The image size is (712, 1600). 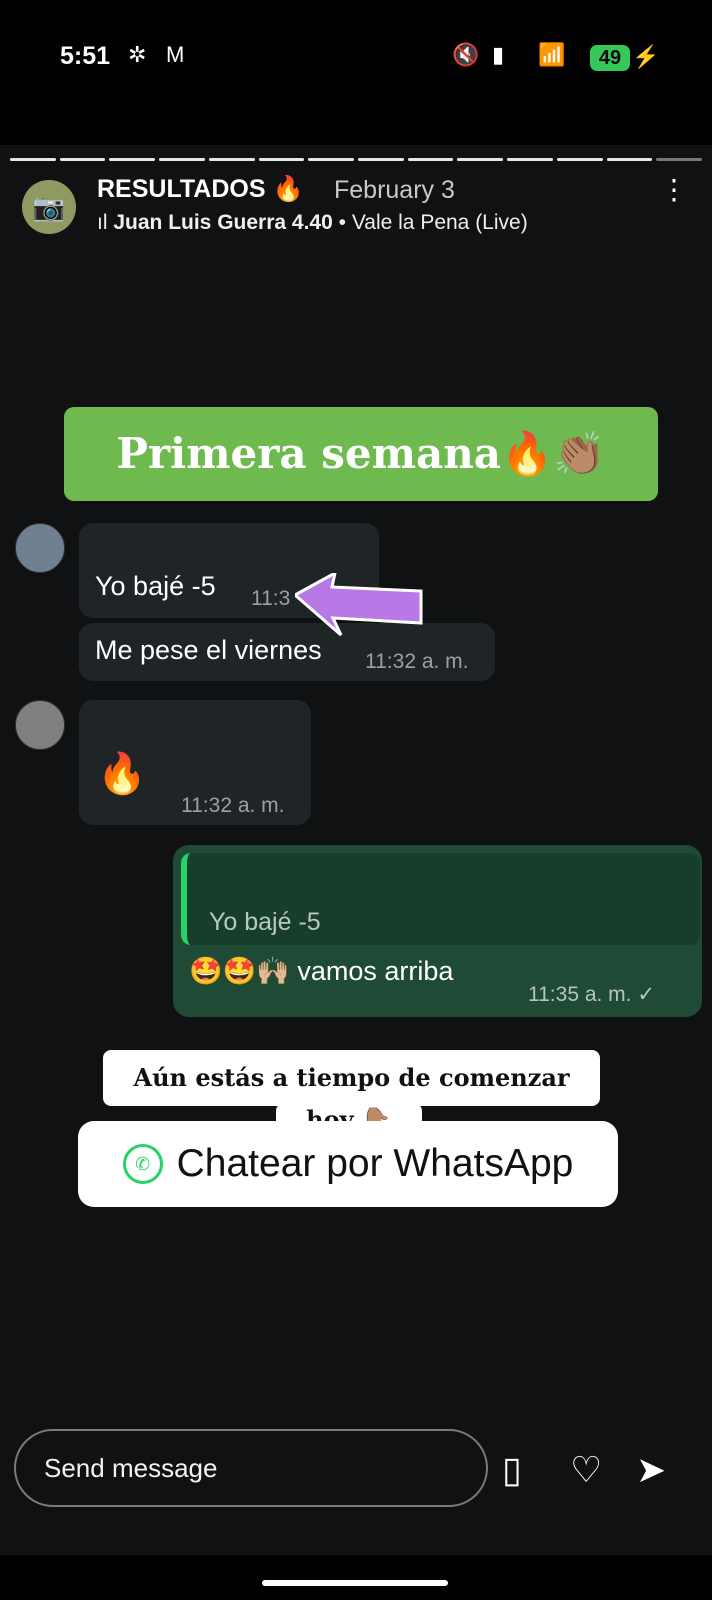 I want to click on slack-icon: ✲, so click(x=137, y=54).